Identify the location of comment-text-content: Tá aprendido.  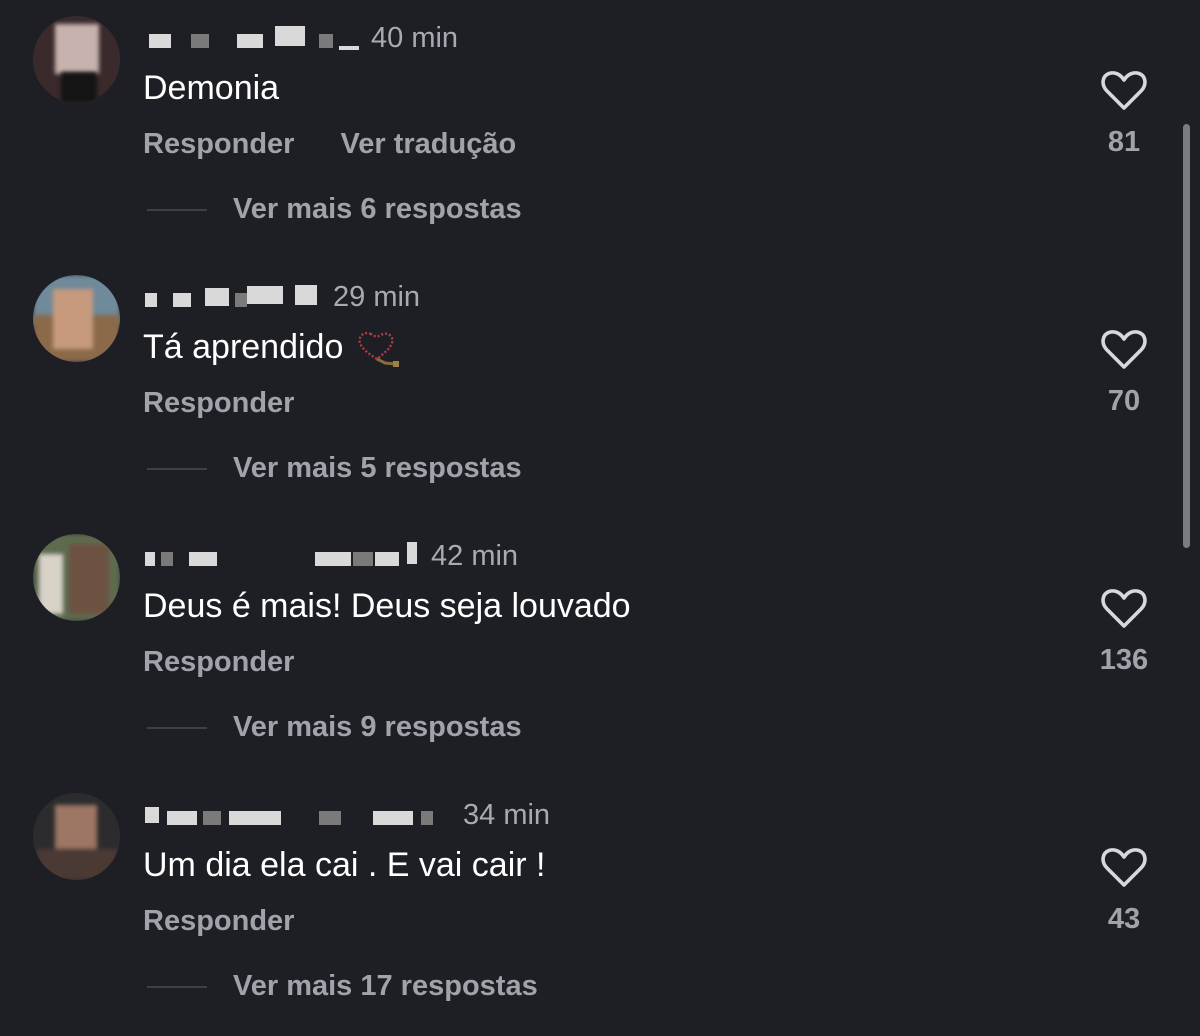
(243, 347).